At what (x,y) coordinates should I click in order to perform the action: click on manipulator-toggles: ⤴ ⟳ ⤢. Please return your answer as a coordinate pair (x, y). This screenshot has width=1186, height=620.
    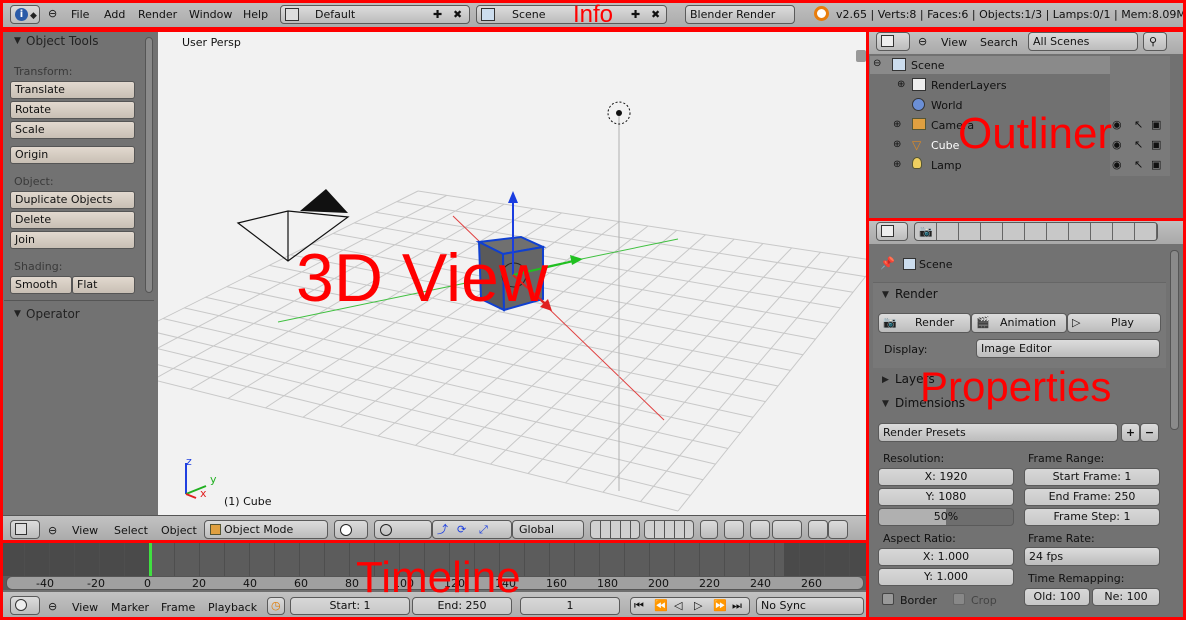
    Looking at the image, I should click on (472, 529).